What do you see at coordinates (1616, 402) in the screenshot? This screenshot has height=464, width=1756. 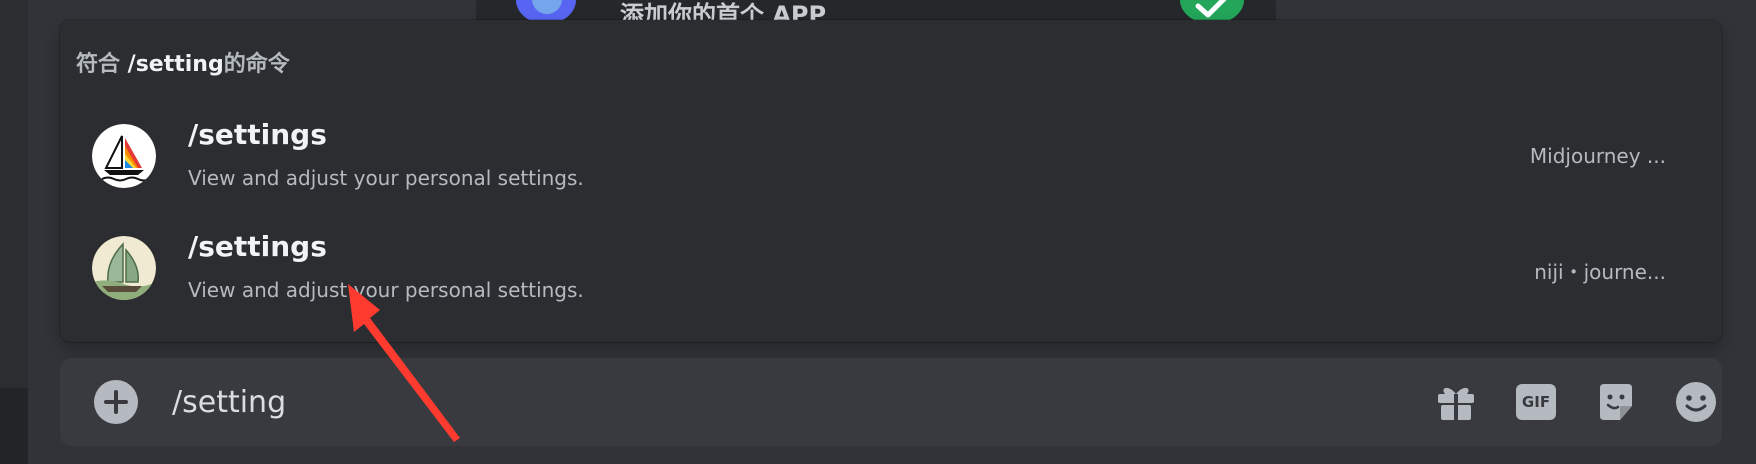 I see `sticker-icon` at bounding box center [1616, 402].